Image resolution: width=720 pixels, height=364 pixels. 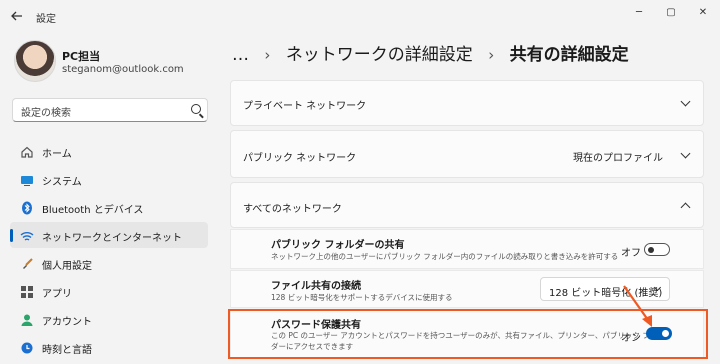 I want to click on home-icon, so click(x=27, y=151).